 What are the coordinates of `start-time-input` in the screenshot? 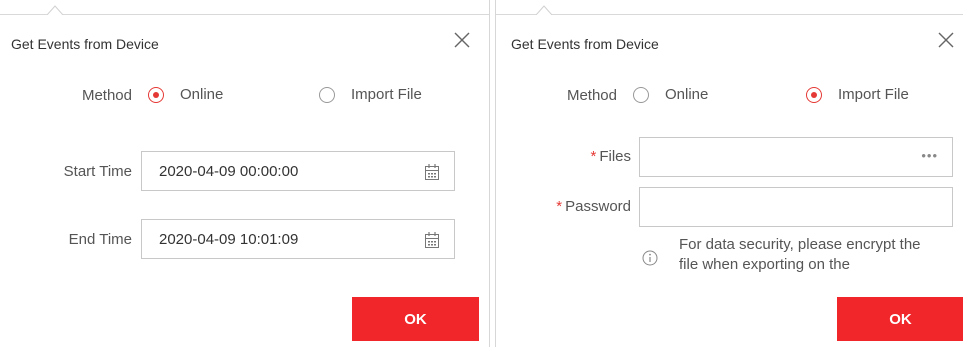 It's located at (305, 171).